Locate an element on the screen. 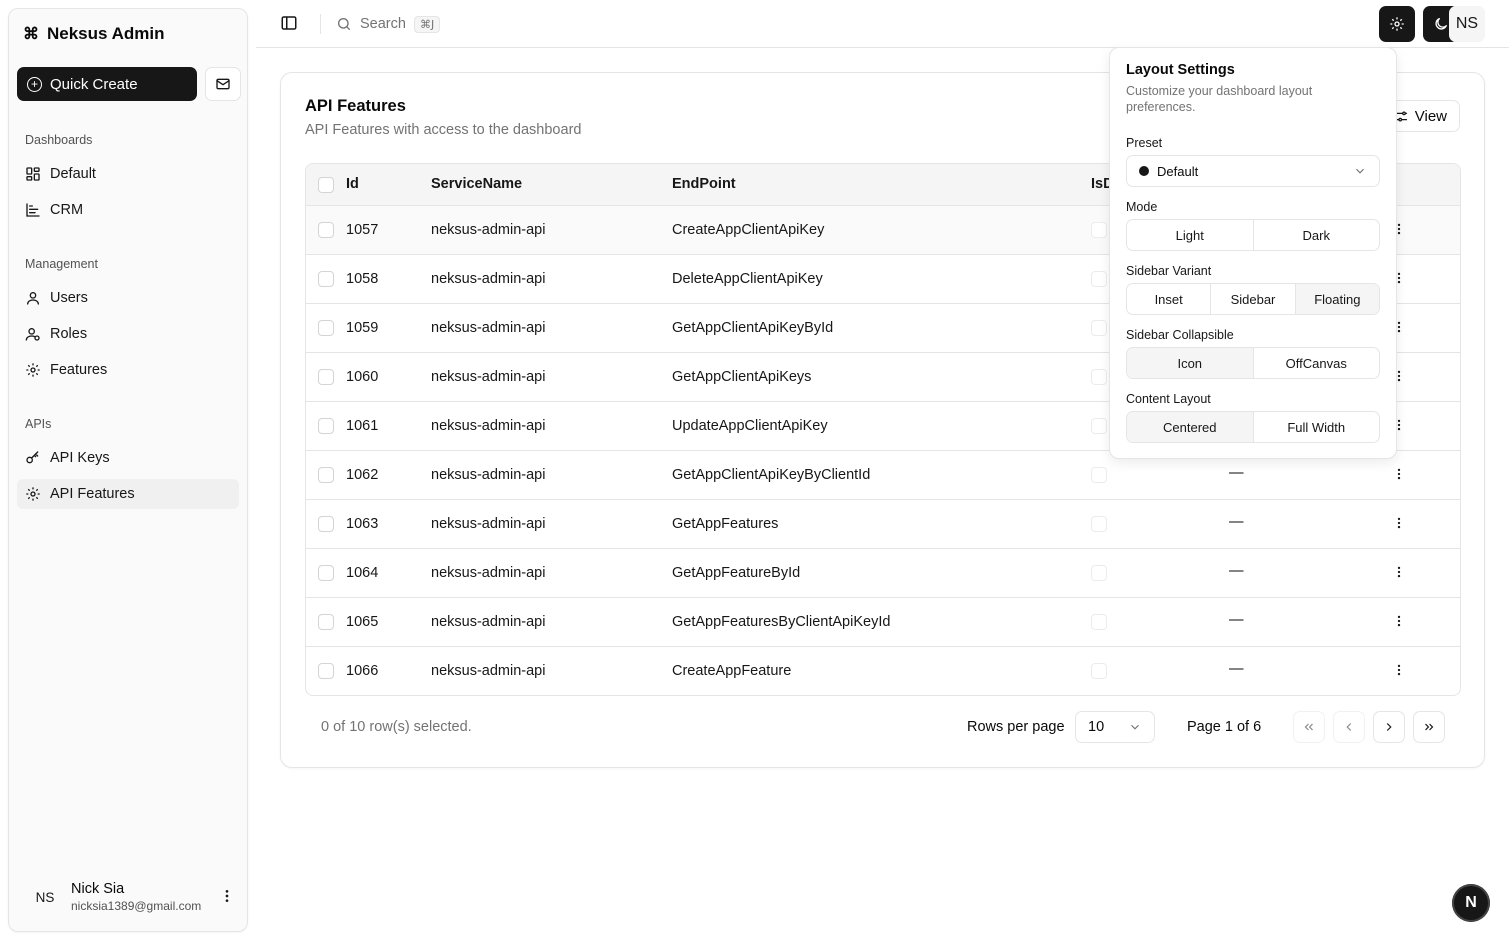 The image size is (1509, 940). collapsible-option-offcanvas: OffCanvas is located at coordinates (1316, 363).